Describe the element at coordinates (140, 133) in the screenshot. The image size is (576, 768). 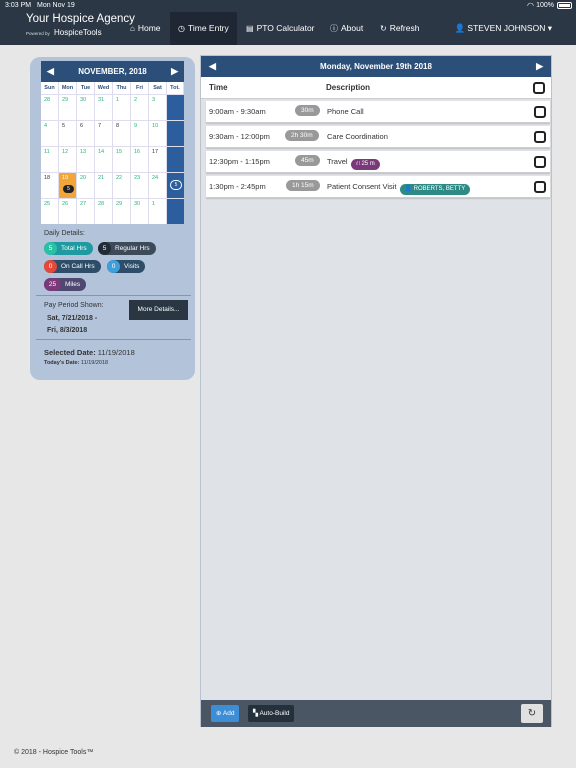
I see `calendar-day: 9` at that location.